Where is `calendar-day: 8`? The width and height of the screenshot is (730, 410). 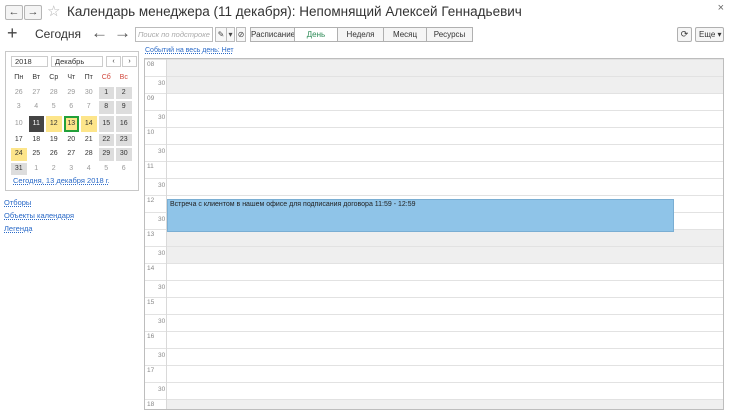 calendar-day: 8 is located at coordinates (106, 107).